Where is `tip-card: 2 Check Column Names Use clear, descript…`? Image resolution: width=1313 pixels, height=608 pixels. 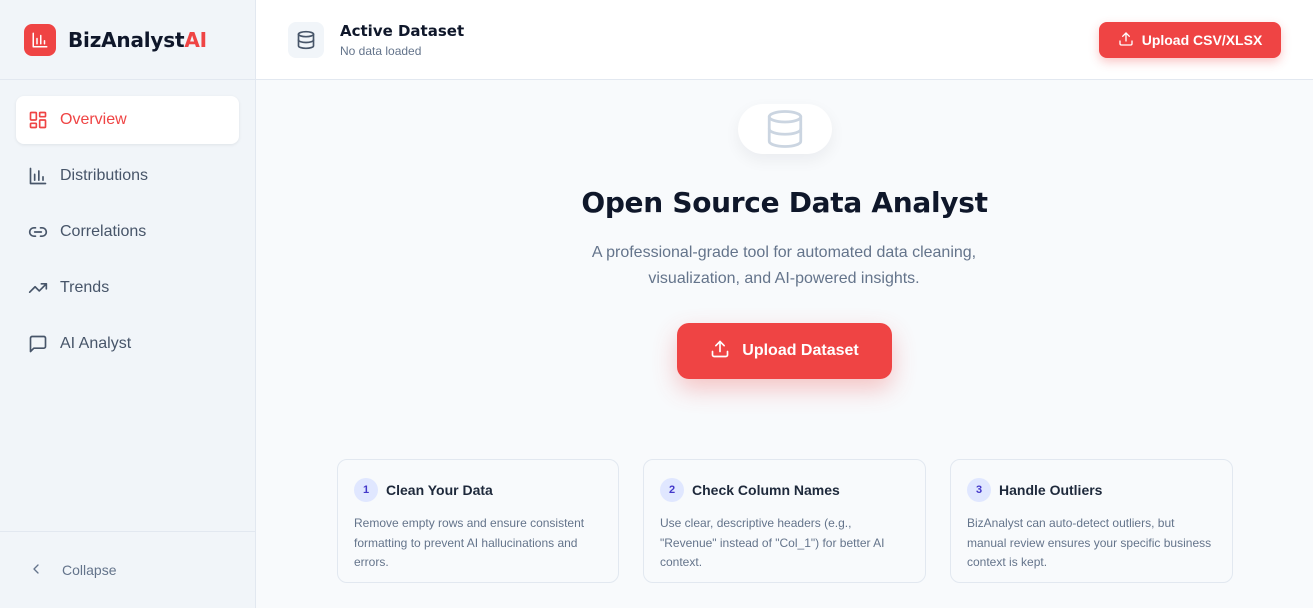
tip-card: 2 Check Column Names Use clear, descript… is located at coordinates (784, 521).